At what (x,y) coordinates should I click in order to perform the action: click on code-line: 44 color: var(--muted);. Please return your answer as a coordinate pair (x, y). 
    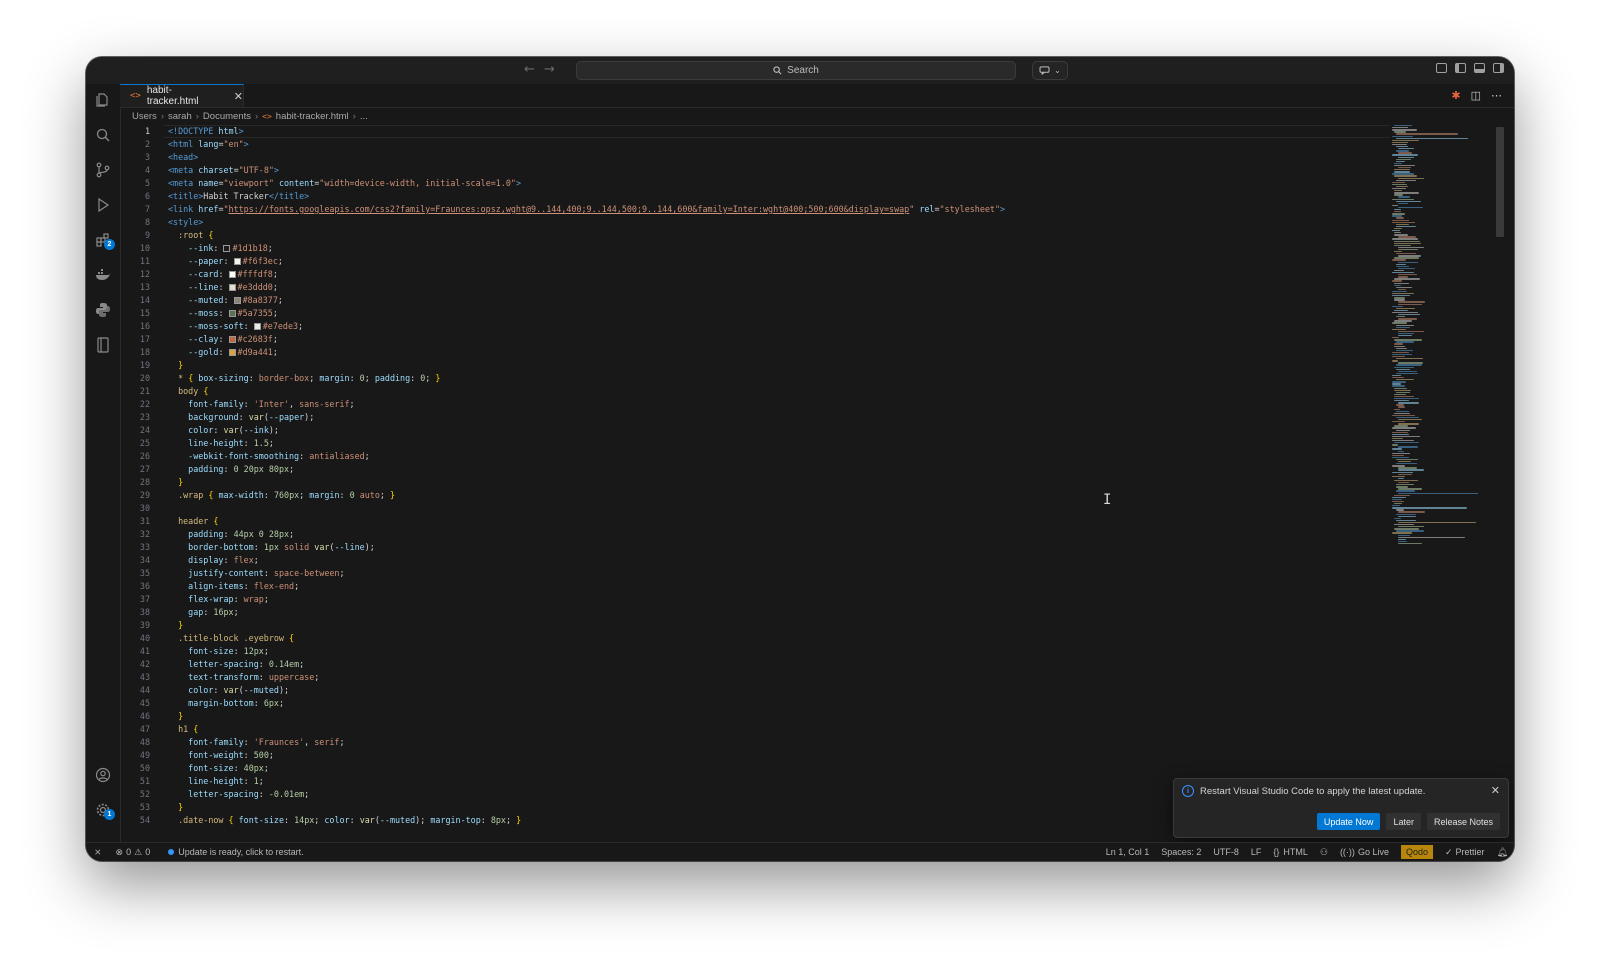
    Looking at the image, I should click on (755, 690).